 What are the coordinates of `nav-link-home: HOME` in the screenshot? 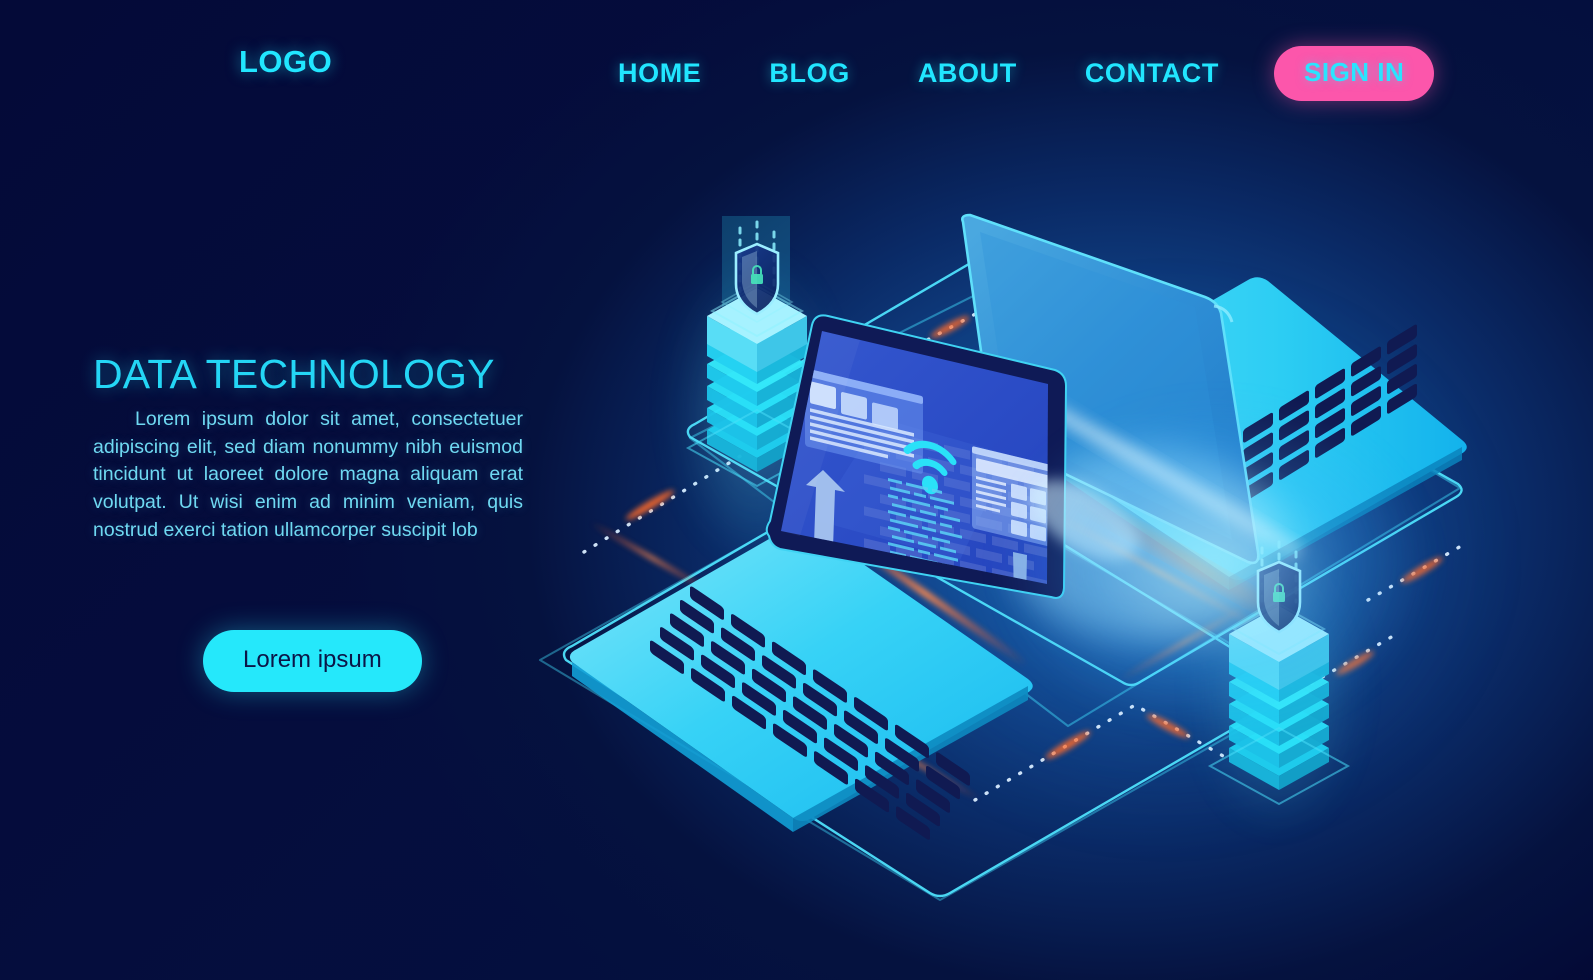 It's located at (659, 73).